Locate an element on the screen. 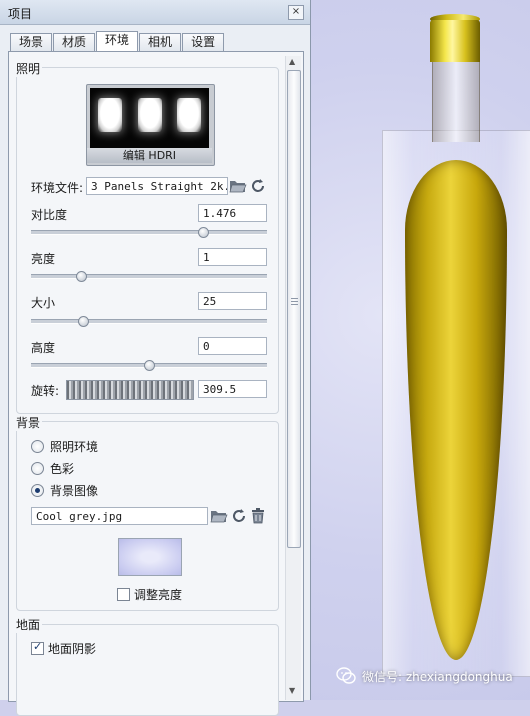 This screenshot has width=530, height=716. watermark: 微信号: zhexiangdonghua is located at coordinates (432, 676).